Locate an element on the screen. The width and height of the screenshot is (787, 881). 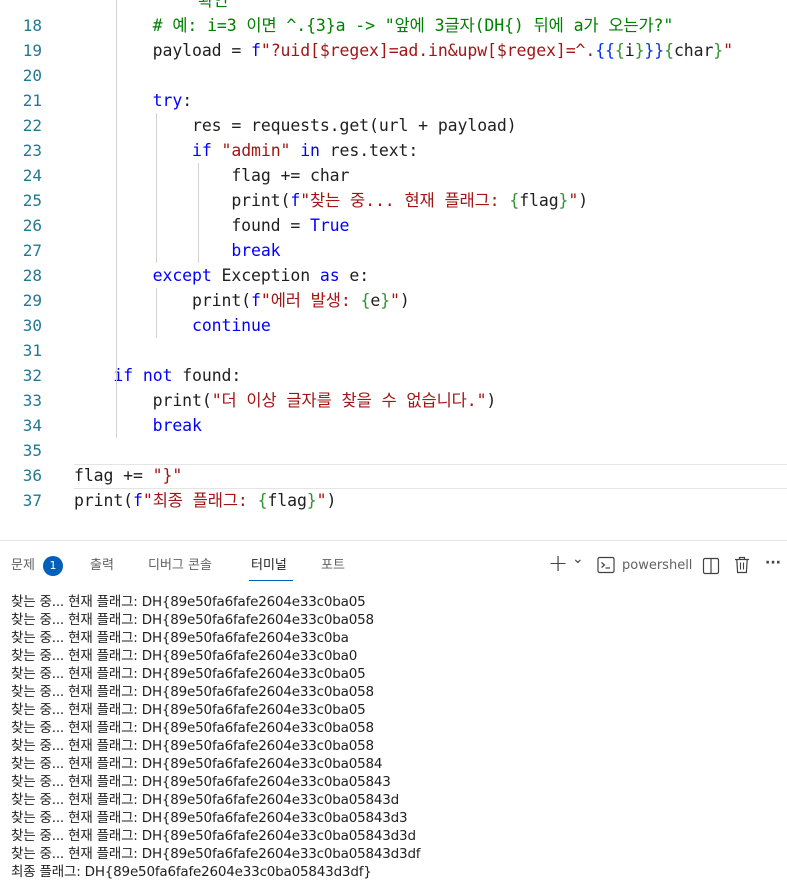
code-text: if "admin" in res.text: is located at coordinates (305, 150).